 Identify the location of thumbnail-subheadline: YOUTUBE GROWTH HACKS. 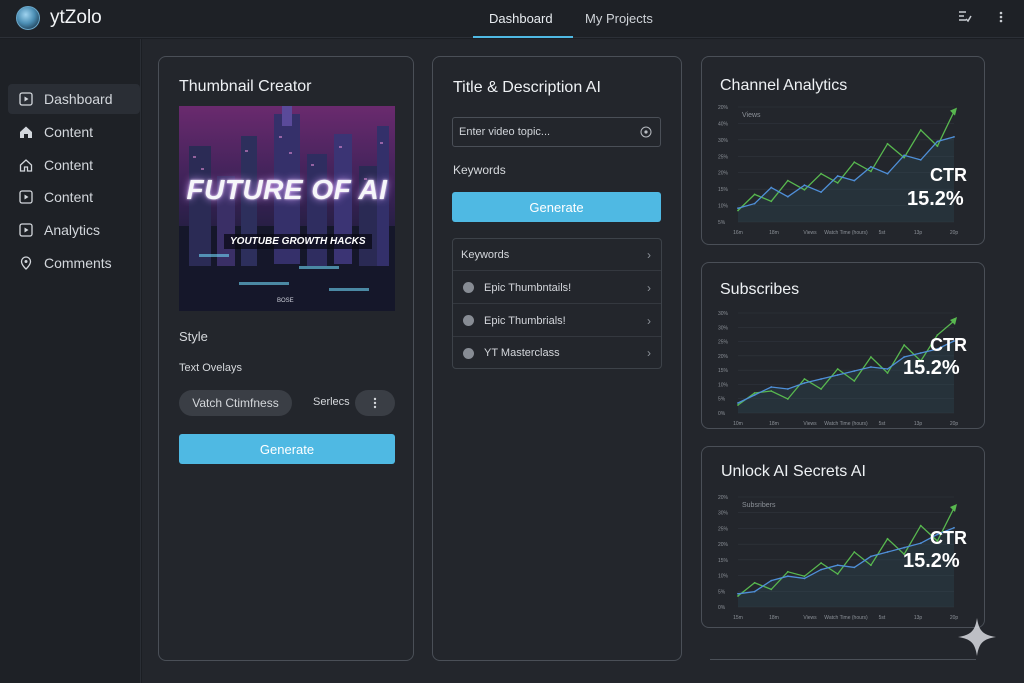
(298, 241).